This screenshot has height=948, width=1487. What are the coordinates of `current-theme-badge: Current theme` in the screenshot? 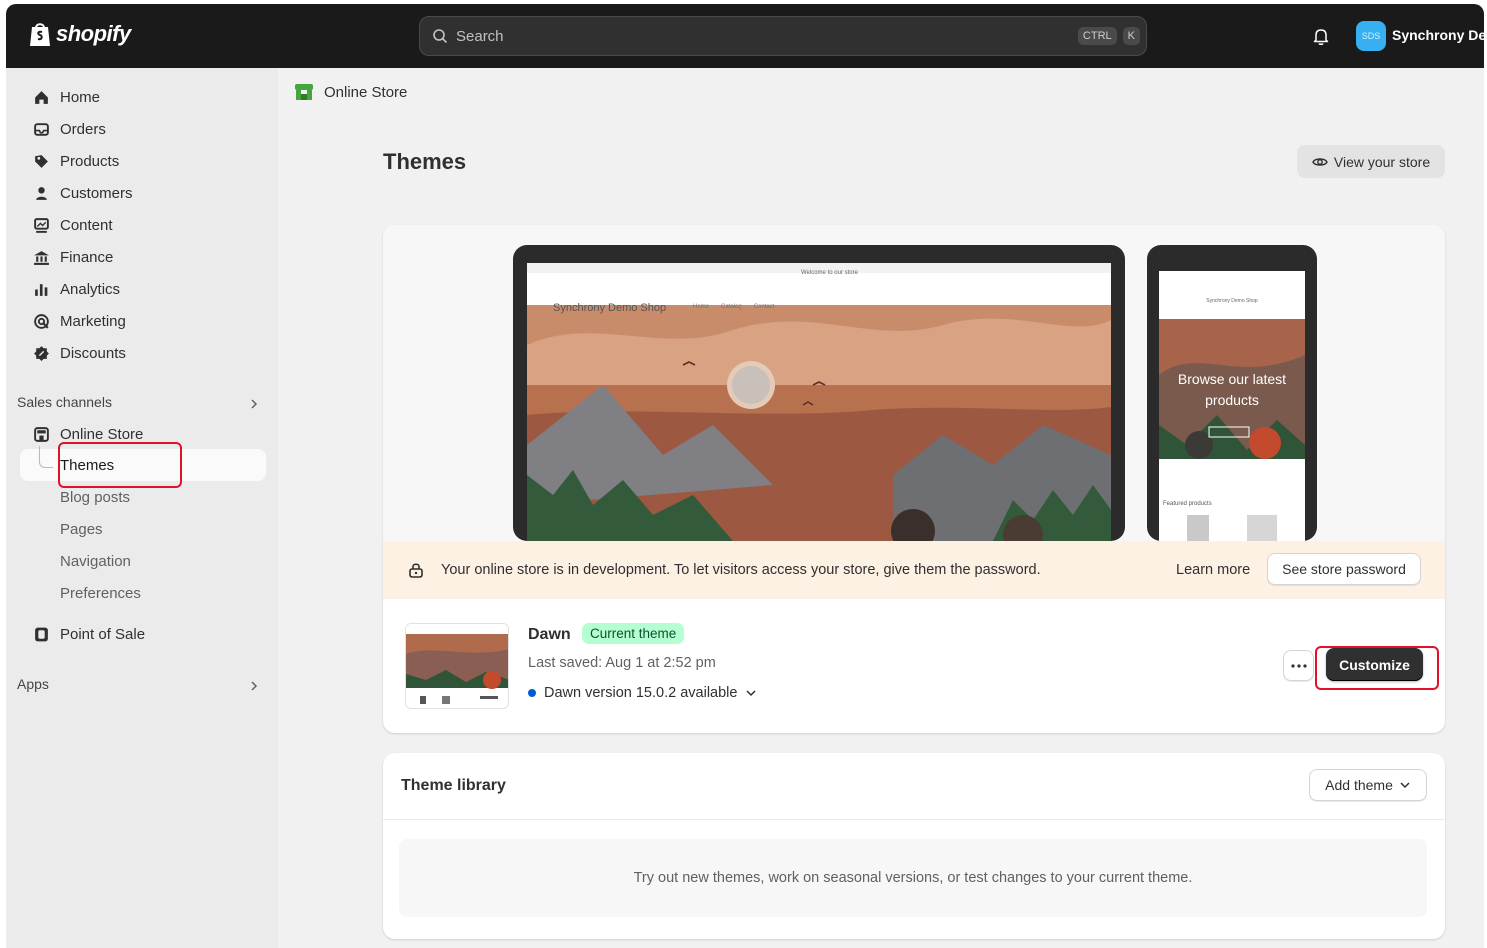 It's located at (633, 633).